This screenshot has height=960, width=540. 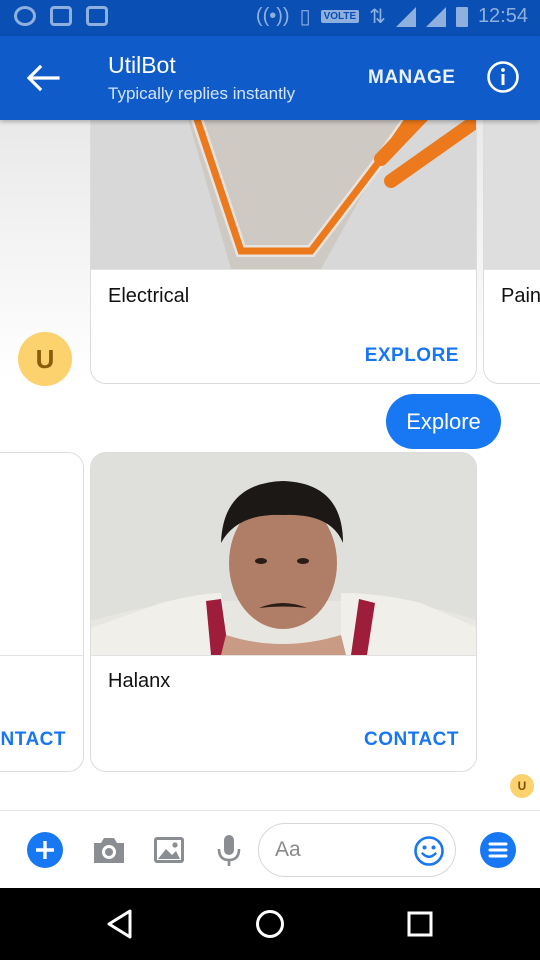 I want to click on data-arrows-icon: ⇅, so click(x=377, y=17).